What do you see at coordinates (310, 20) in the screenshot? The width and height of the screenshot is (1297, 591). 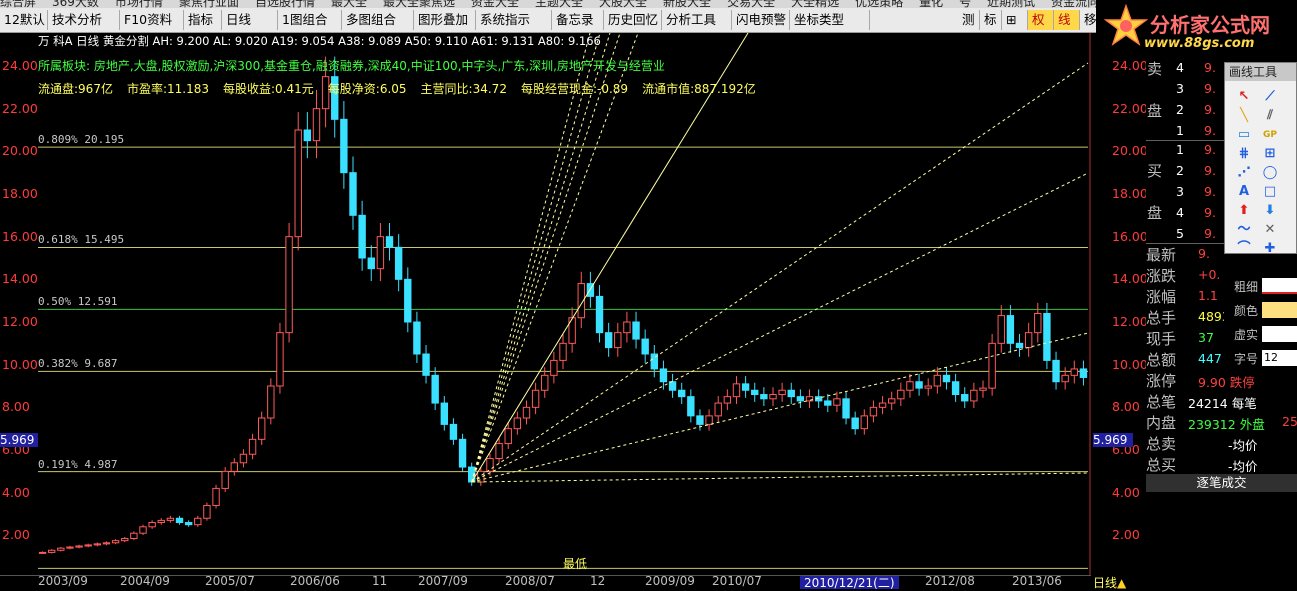 I see `toolbar-button: 1图组合` at bounding box center [310, 20].